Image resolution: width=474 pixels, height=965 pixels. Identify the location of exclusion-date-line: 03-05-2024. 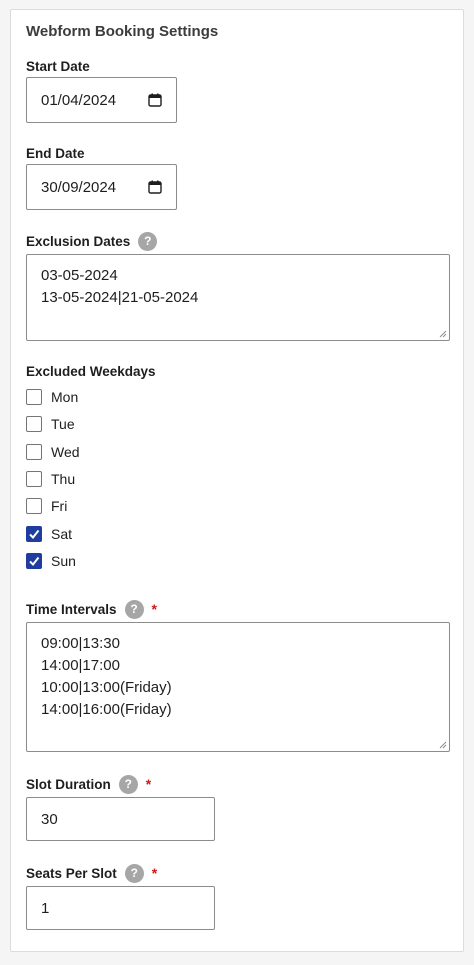
(79, 275).